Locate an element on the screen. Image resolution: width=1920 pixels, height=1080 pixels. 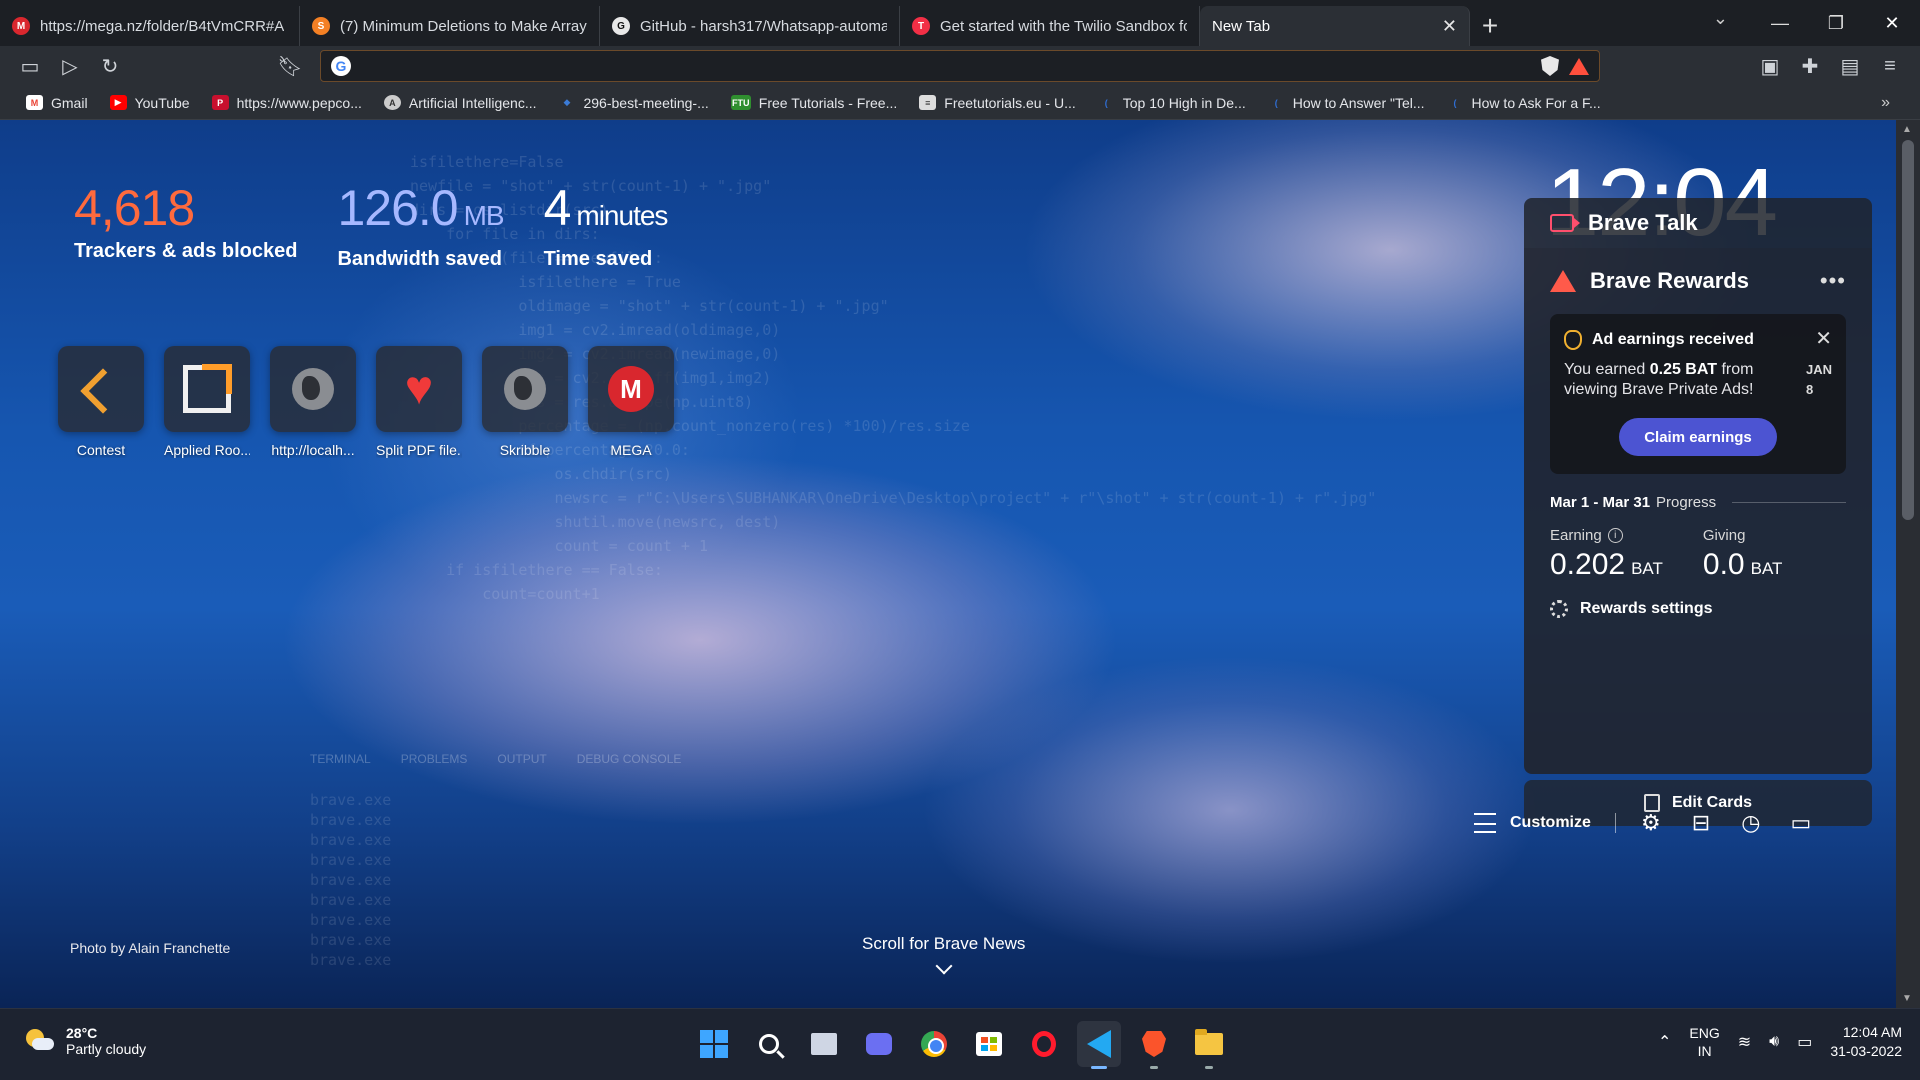
new-tab-button: + is located at coordinates (1490, 26).